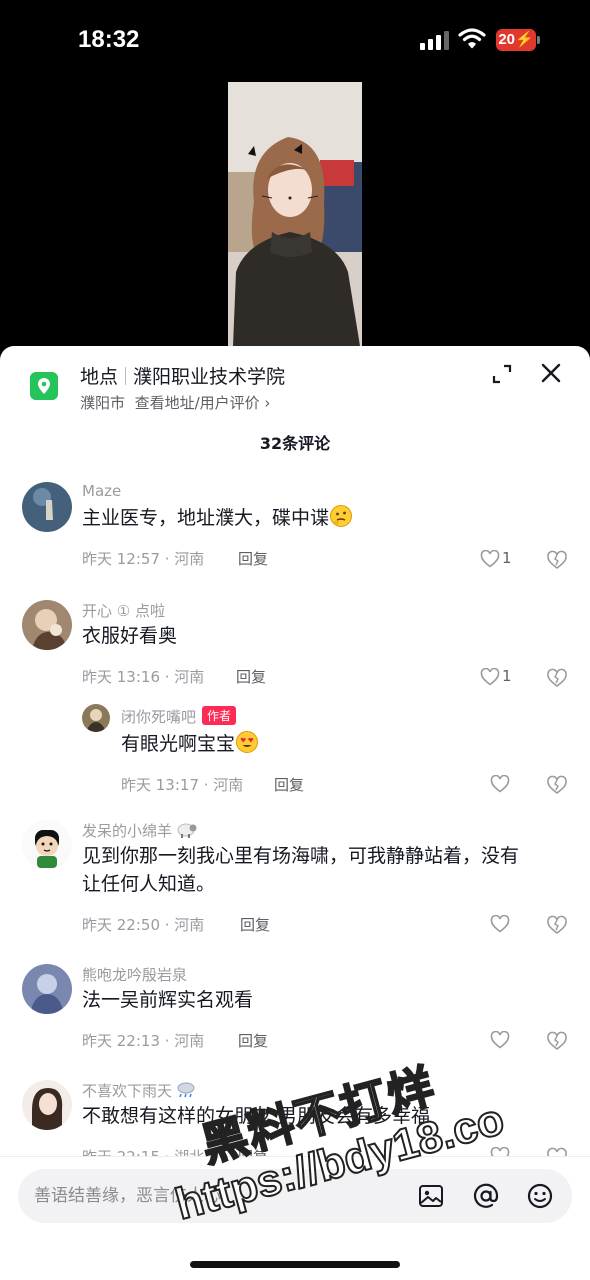 The image size is (590, 1280). I want to click on comment-time: 昨天 12:57 · 河南, so click(143, 559).